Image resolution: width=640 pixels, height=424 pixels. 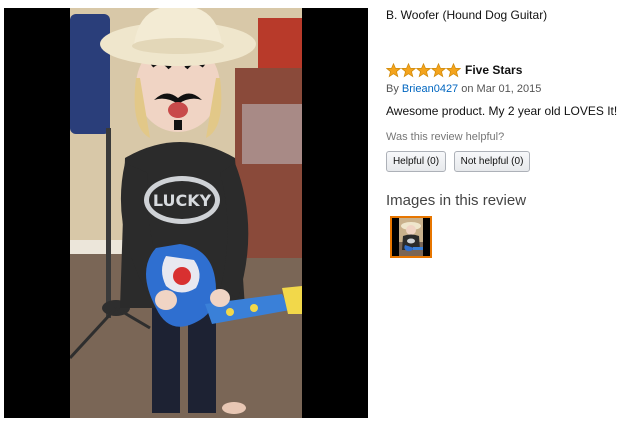 I want to click on star-rating, so click(x=423, y=70).